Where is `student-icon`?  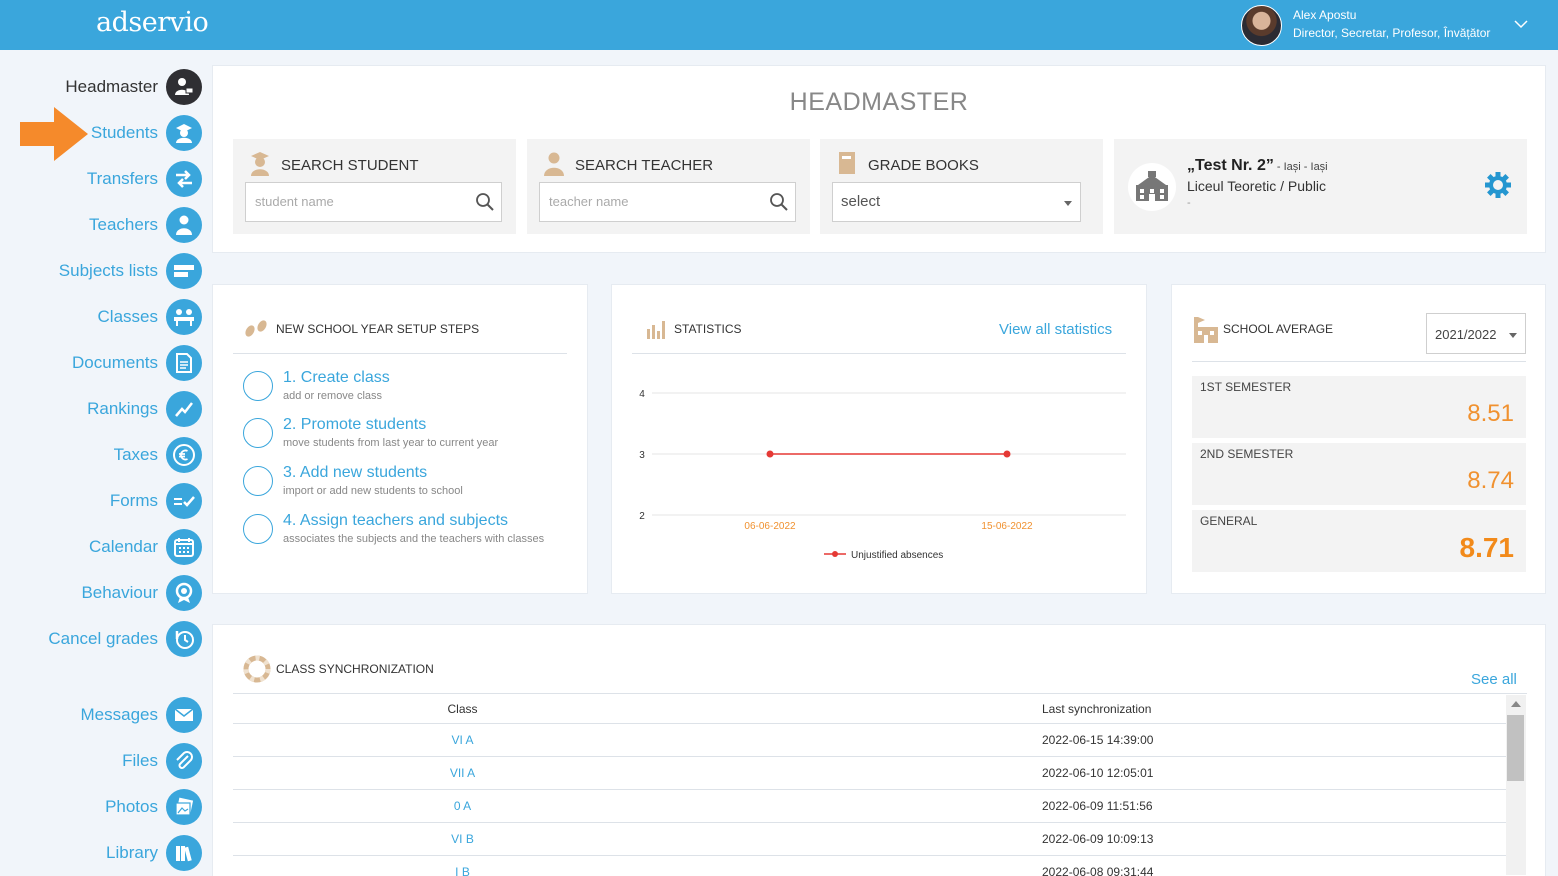 student-icon is located at coordinates (260, 164).